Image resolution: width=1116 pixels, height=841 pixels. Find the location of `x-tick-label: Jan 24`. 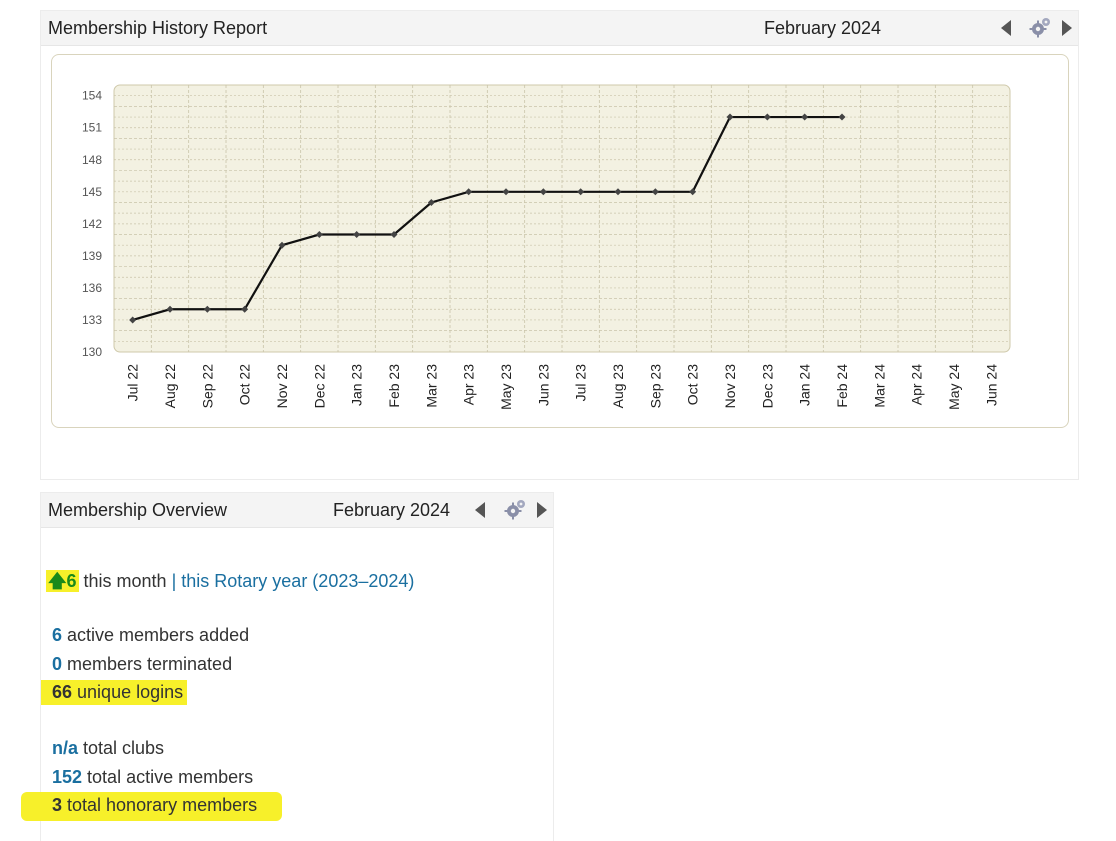

x-tick-label: Jan 24 is located at coordinates (805, 385).